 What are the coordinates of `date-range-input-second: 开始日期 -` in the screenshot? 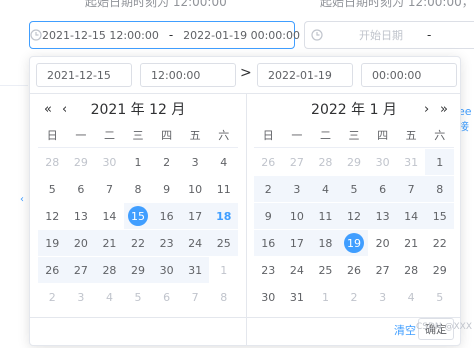 It's located at (389, 35).